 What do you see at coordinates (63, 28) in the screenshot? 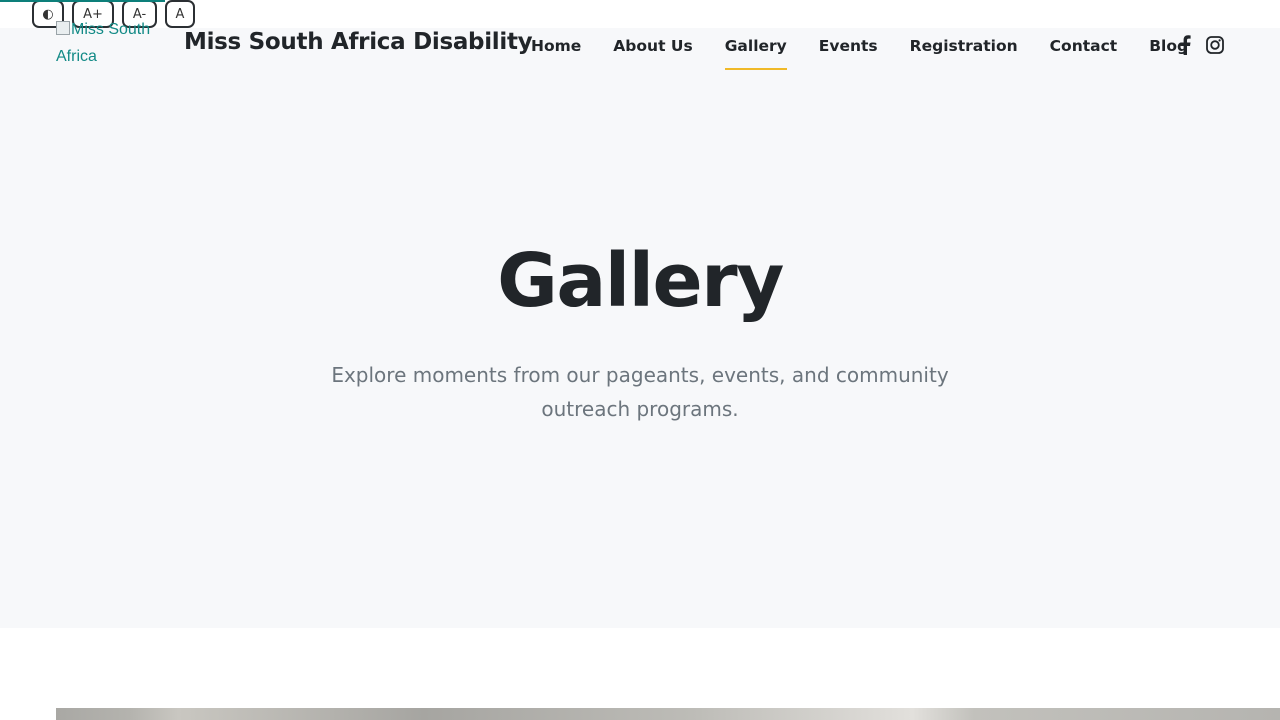
I see `broken-image-icon` at bounding box center [63, 28].